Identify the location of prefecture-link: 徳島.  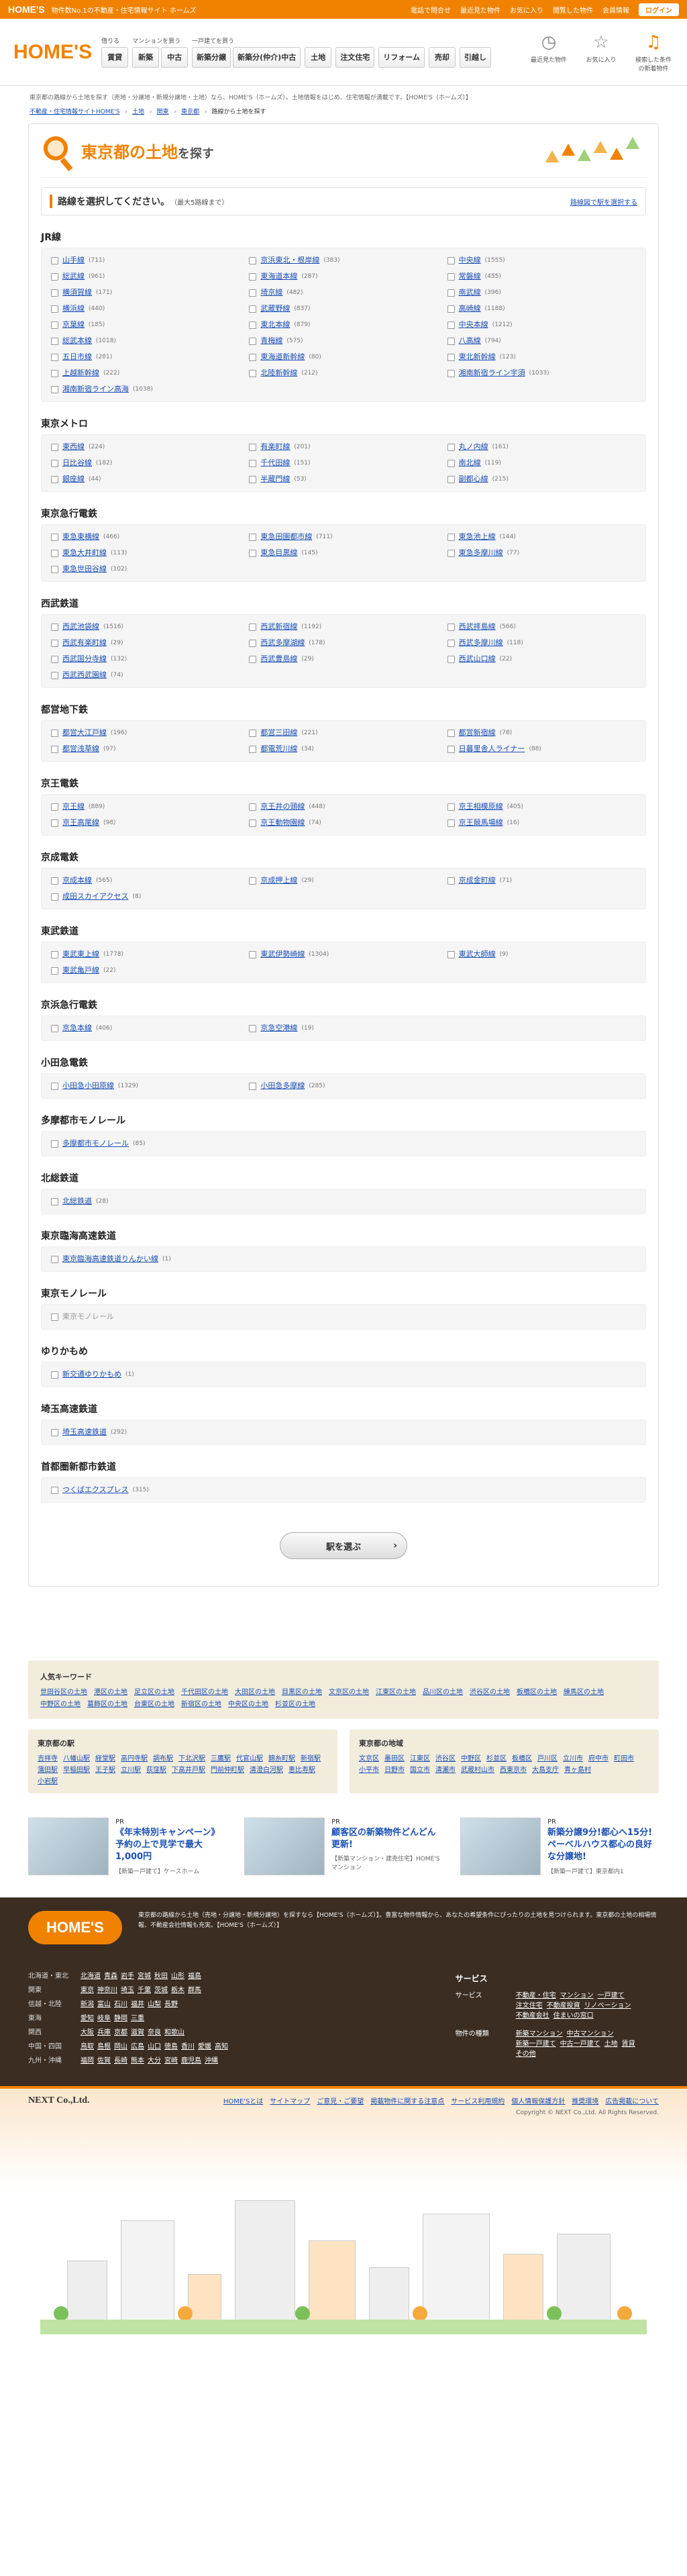
(171, 2046).